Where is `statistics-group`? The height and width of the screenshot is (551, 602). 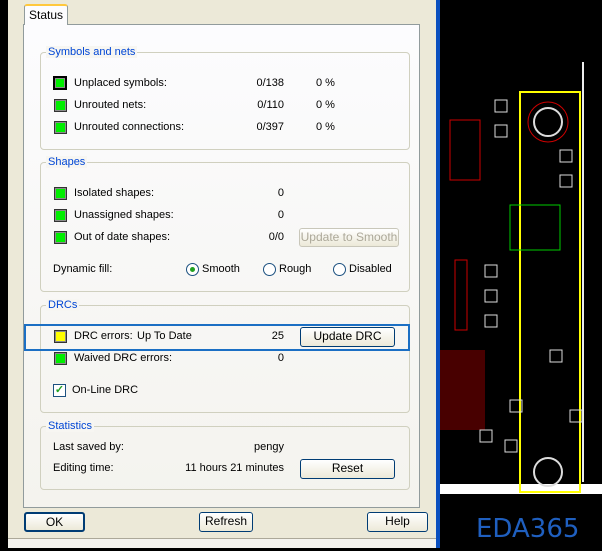 statistics-group is located at coordinates (225, 458).